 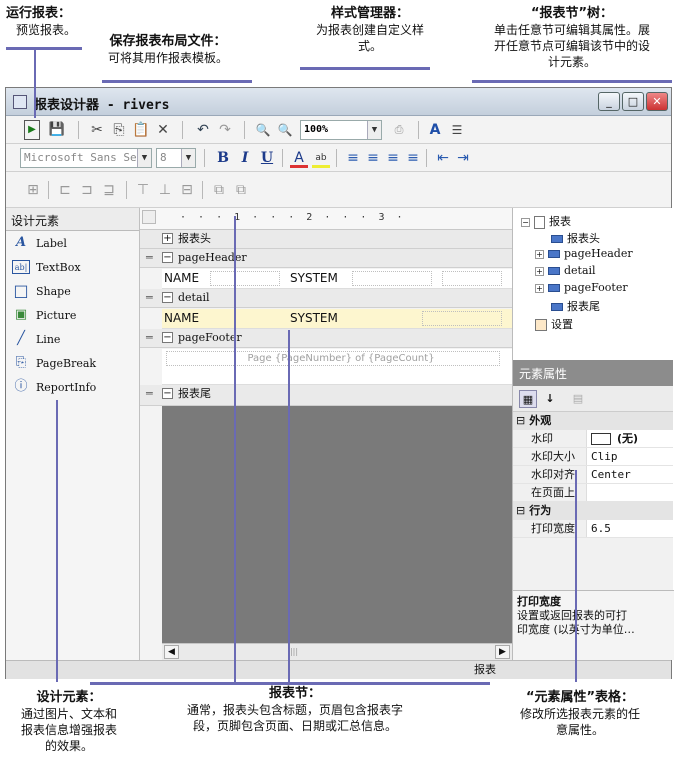 I want to click on pagebreak-icon: ⎘, so click(x=21, y=362).